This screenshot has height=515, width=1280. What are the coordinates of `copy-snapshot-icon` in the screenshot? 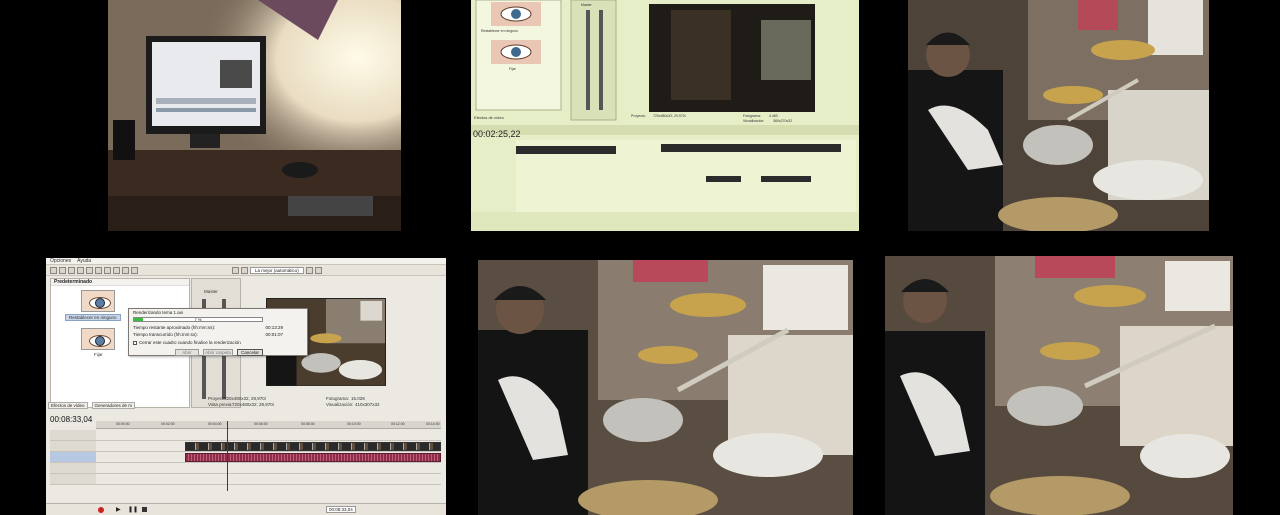 It's located at (309, 270).